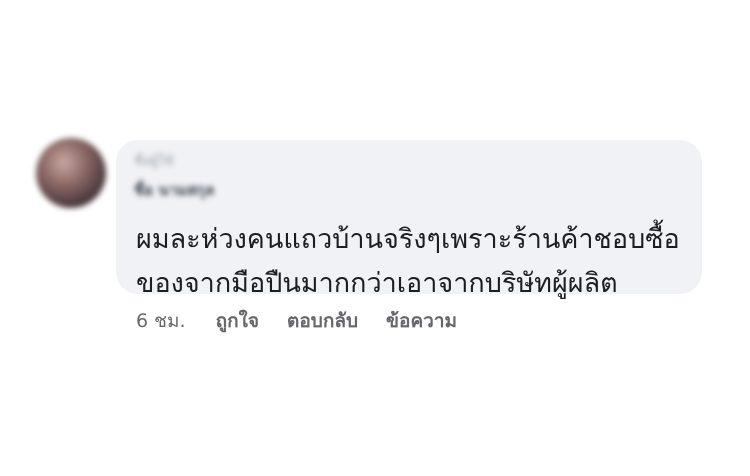 The image size is (750, 476). What do you see at coordinates (322, 321) in the screenshot?
I see `reply-button: ตอบกลับ` at bounding box center [322, 321].